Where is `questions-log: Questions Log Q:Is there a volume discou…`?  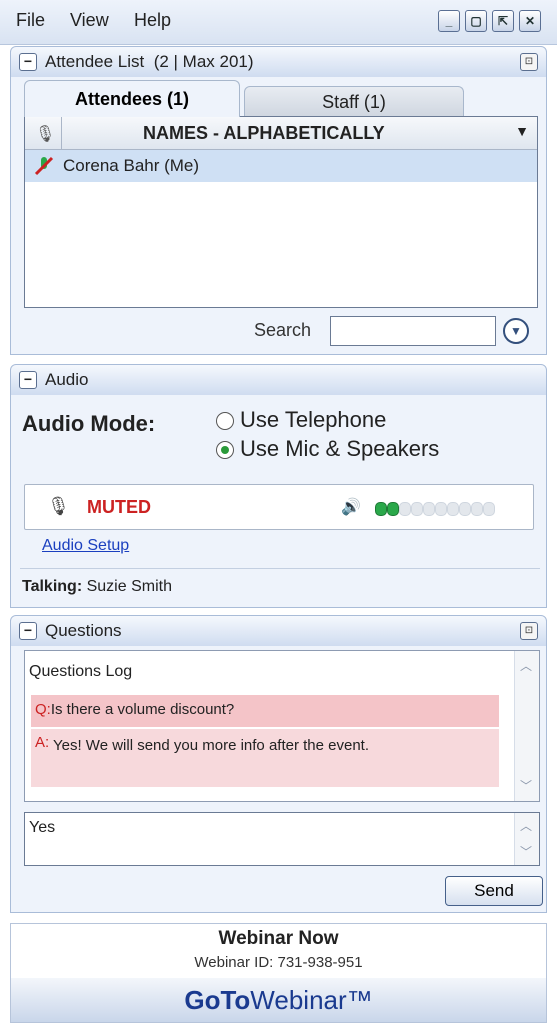
questions-log: Questions Log Q:Is there a volume discou… is located at coordinates (282, 726).